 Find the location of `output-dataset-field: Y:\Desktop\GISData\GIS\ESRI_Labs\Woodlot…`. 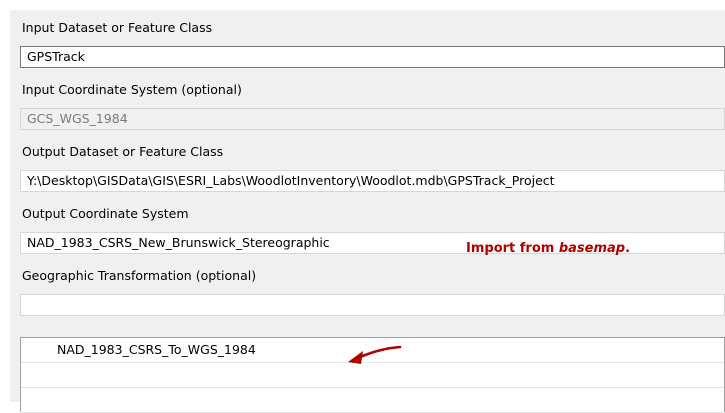

output-dataset-field: Y:\Desktop\GISData\GIS\ESRI_Labs\Woodlot… is located at coordinates (372, 181).